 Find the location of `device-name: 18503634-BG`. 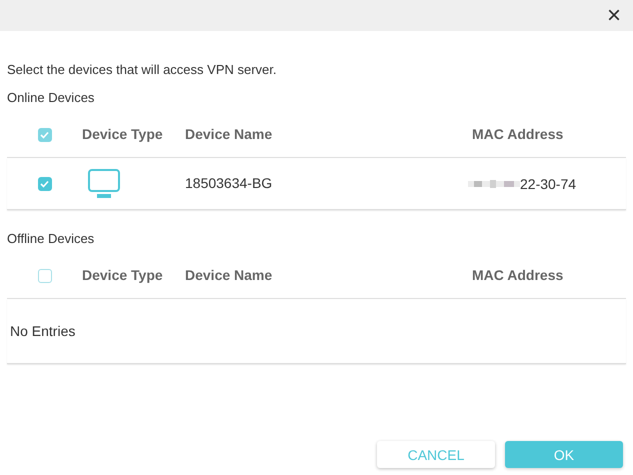

device-name: 18503634-BG is located at coordinates (228, 182).